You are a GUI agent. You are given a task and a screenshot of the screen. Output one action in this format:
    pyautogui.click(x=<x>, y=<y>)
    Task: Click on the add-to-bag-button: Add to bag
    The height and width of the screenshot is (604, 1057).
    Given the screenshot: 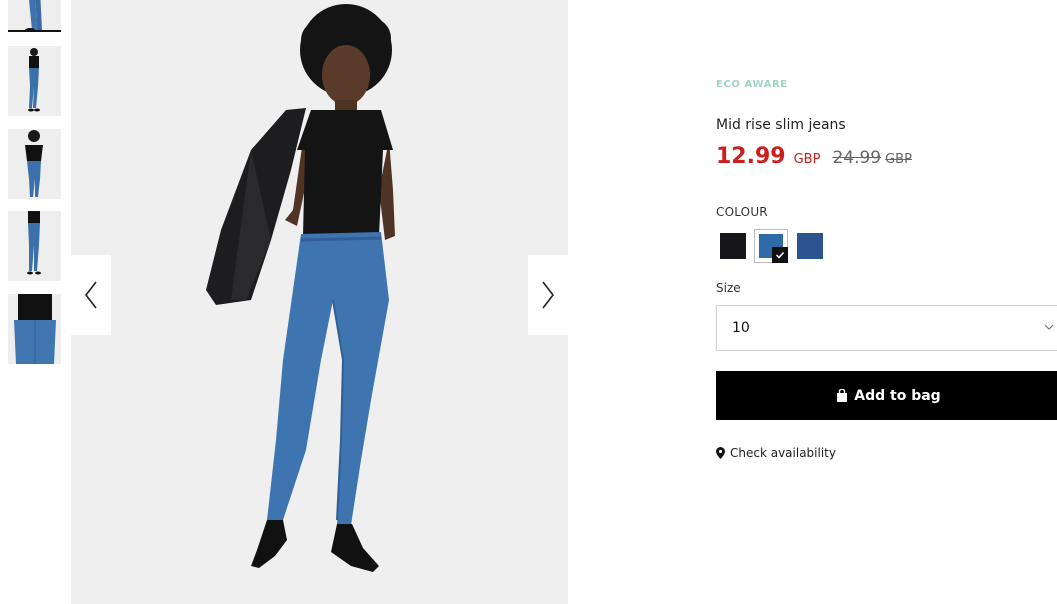 What is the action you would take?
    pyautogui.click(x=886, y=395)
    